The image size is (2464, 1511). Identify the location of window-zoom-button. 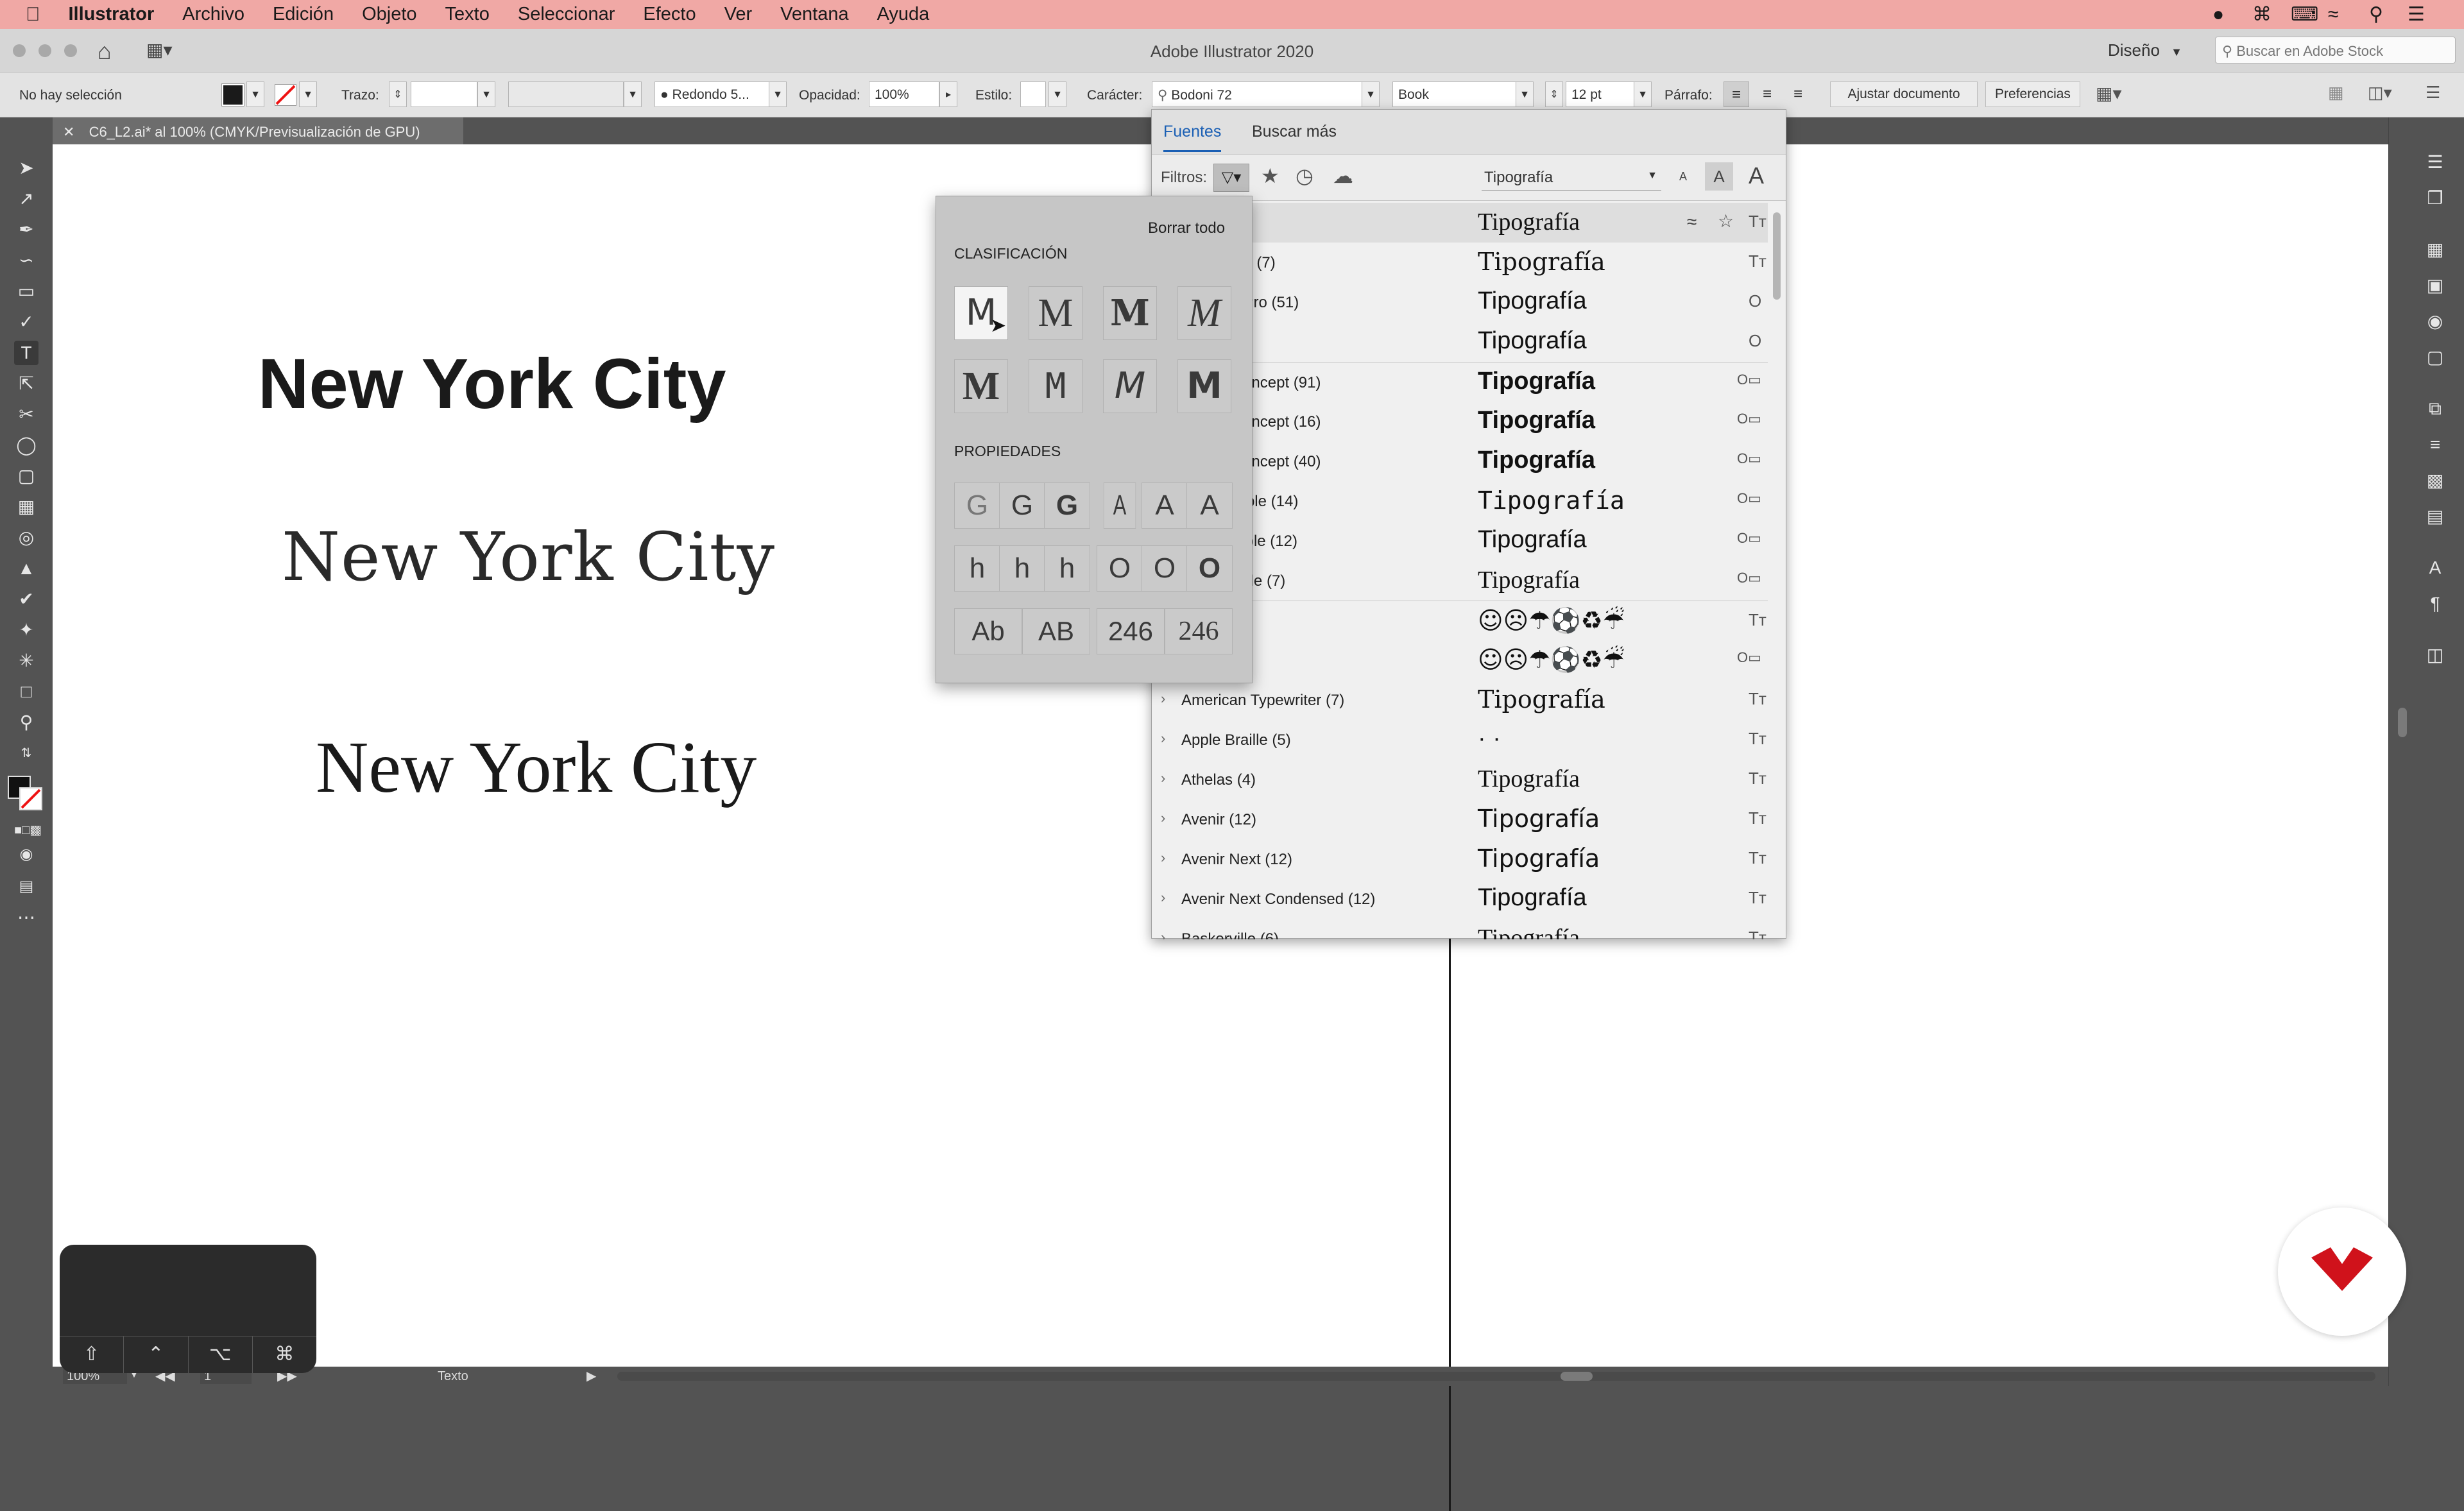
(71, 50).